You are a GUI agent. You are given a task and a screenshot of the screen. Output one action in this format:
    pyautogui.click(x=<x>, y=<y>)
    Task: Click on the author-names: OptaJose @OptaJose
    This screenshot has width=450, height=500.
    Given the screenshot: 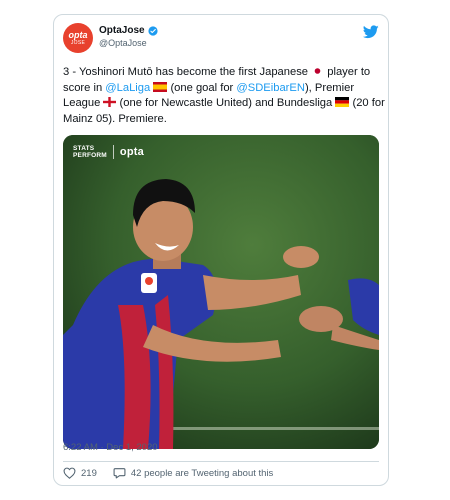 What is the action you would take?
    pyautogui.click(x=128, y=36)
    